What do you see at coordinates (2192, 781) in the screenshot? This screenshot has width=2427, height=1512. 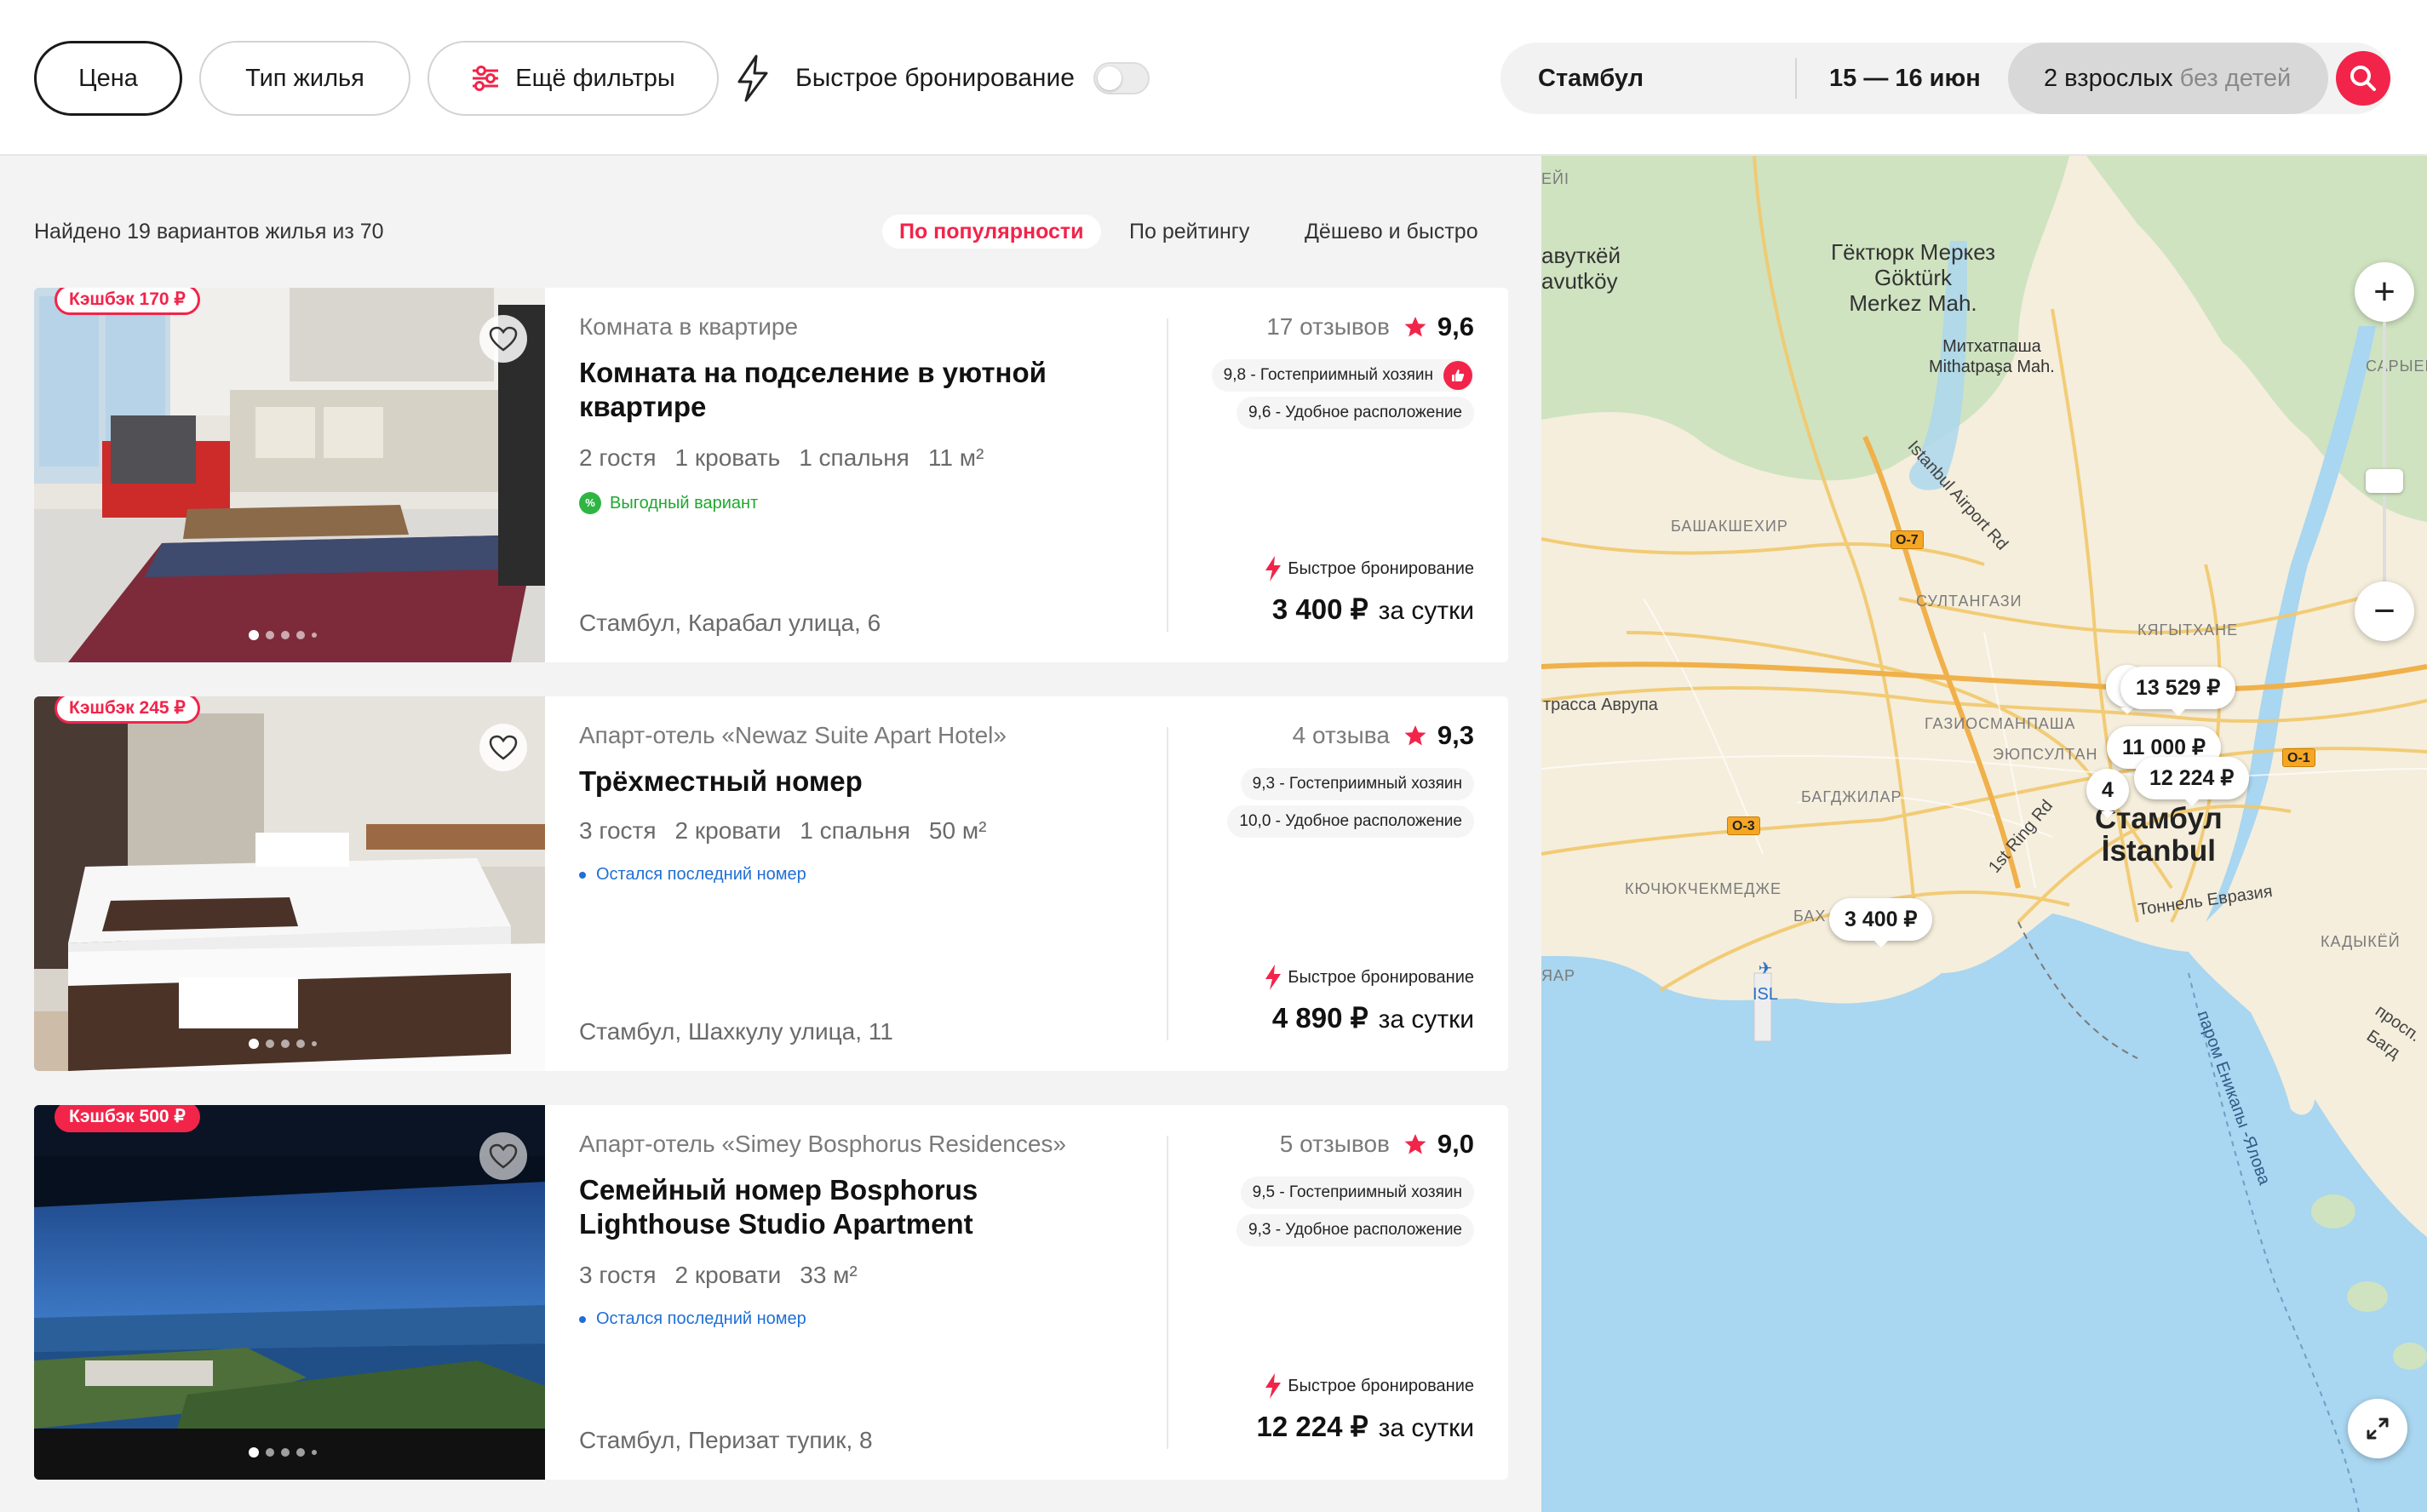 I see `price-marker: 12 224 ₽` at bounding box center [2192, 781].